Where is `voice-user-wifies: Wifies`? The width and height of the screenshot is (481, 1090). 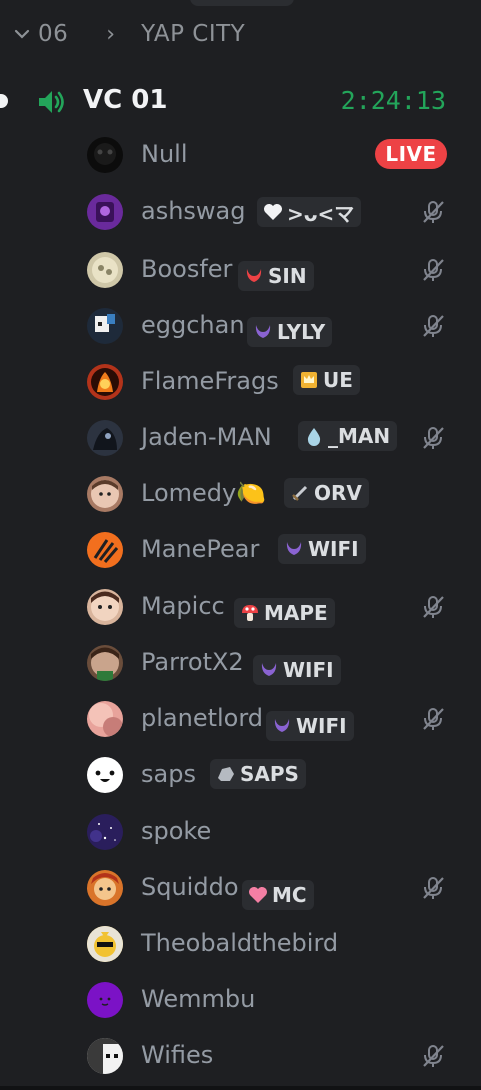 voice-user-wifies: Wifies is located at coordinates (240, 1056).